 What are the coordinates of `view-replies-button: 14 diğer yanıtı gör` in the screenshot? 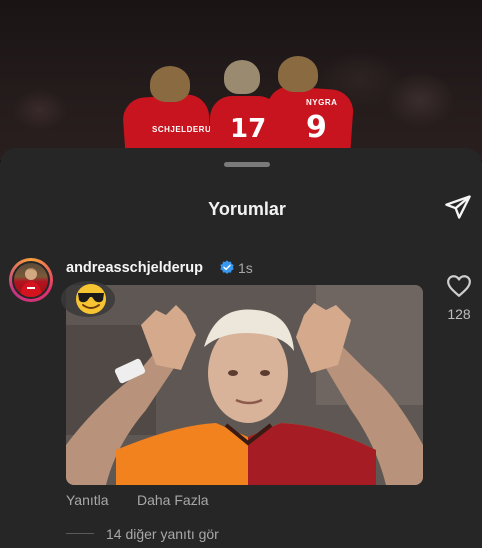 It's located at (162, 534).